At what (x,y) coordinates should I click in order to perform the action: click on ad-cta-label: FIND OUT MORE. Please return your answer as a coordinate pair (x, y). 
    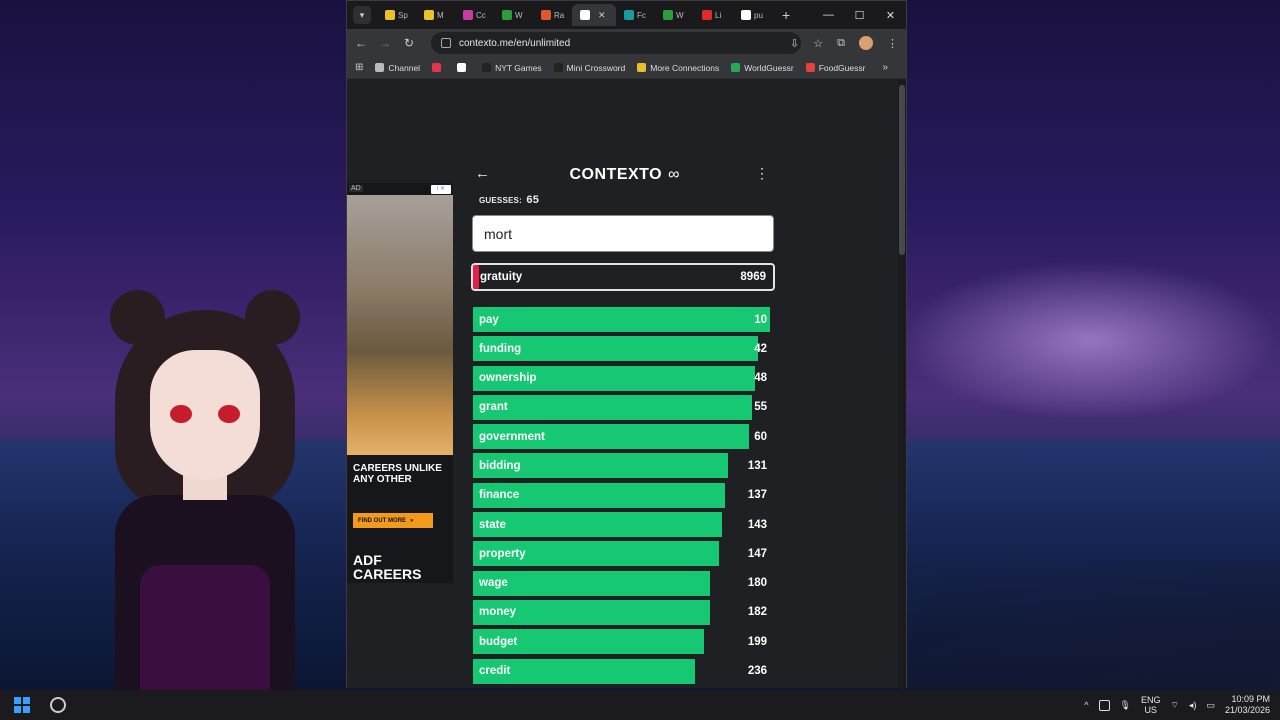
    Looking at the image, I should click on (382, 520).